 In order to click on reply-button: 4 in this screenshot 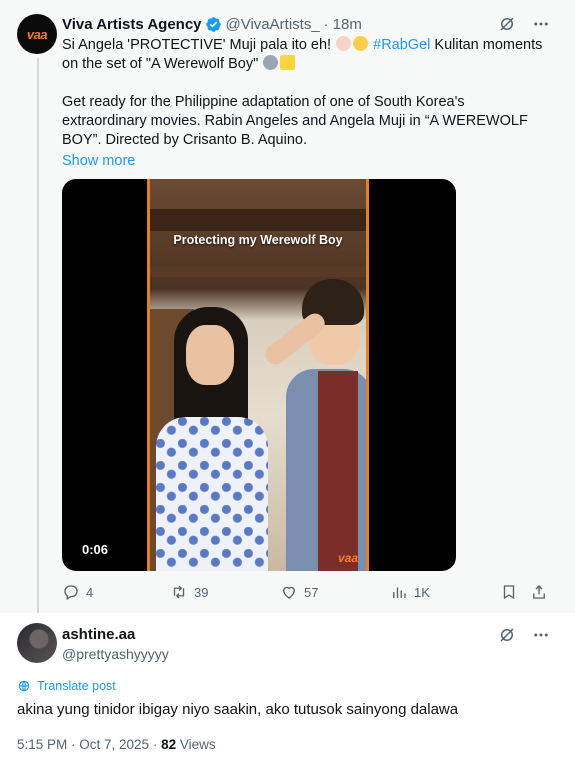, I will do `click(77, 592)`.